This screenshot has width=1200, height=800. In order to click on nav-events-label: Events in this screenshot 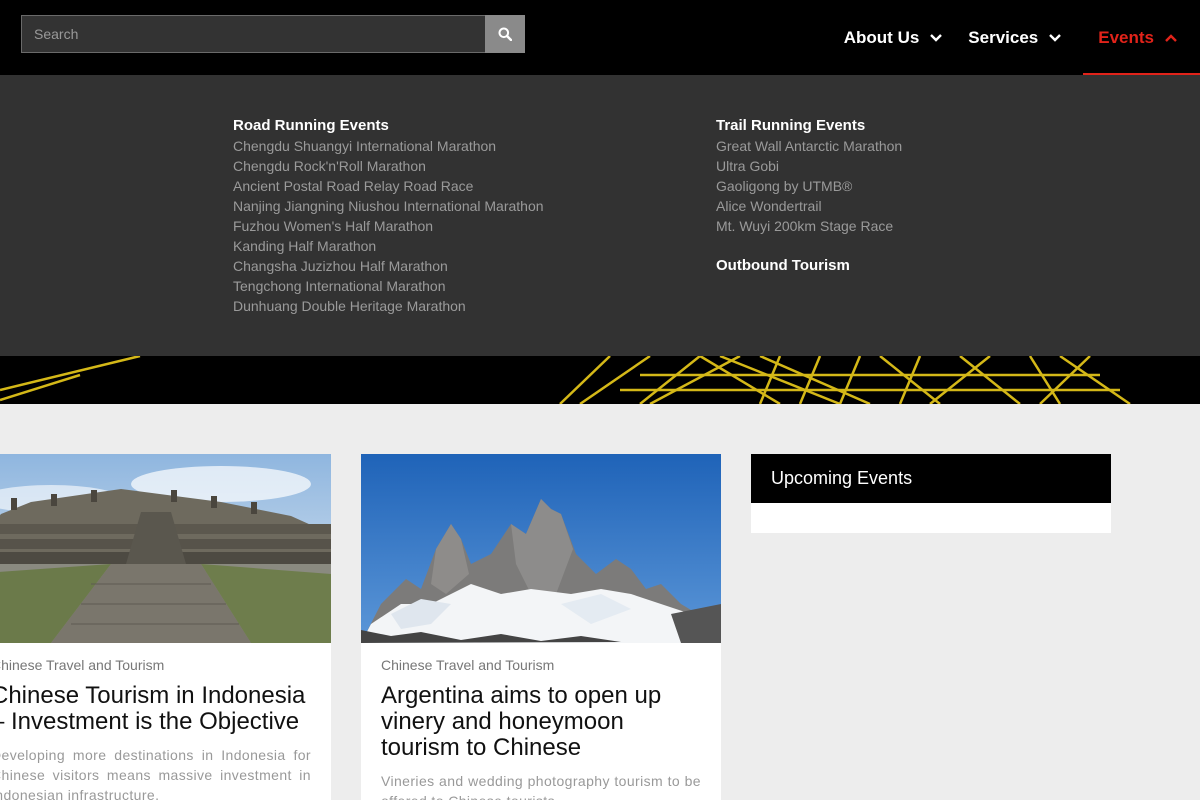, I will do `click(1126, 37)`.